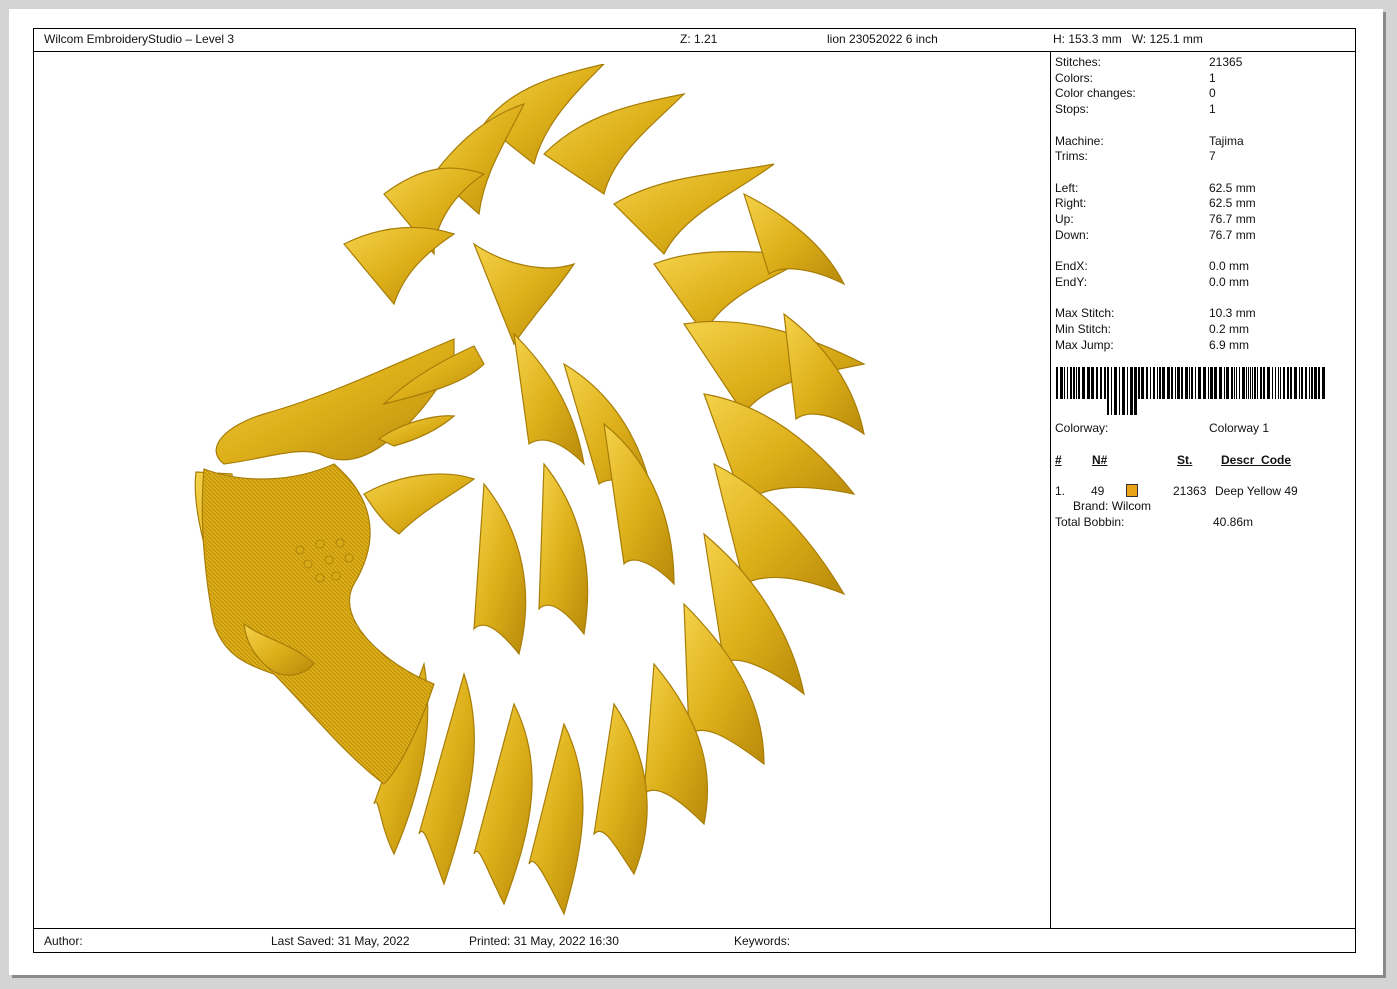 This screenshot has width=1397, height=989. What do you see at coordinates (1128, 39) in the screenshot?
I see `design-dimensions: H: 153.3 mm W: 125.1 mm` at bounding box center [1128, 39].